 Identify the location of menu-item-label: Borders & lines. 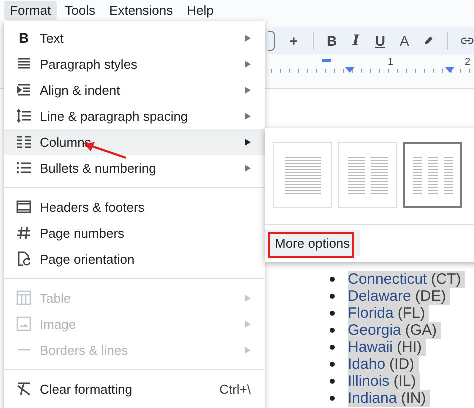
(85, 350).